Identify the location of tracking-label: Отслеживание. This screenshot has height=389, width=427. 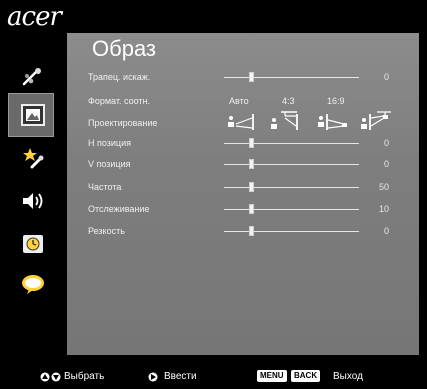
(119, 209).